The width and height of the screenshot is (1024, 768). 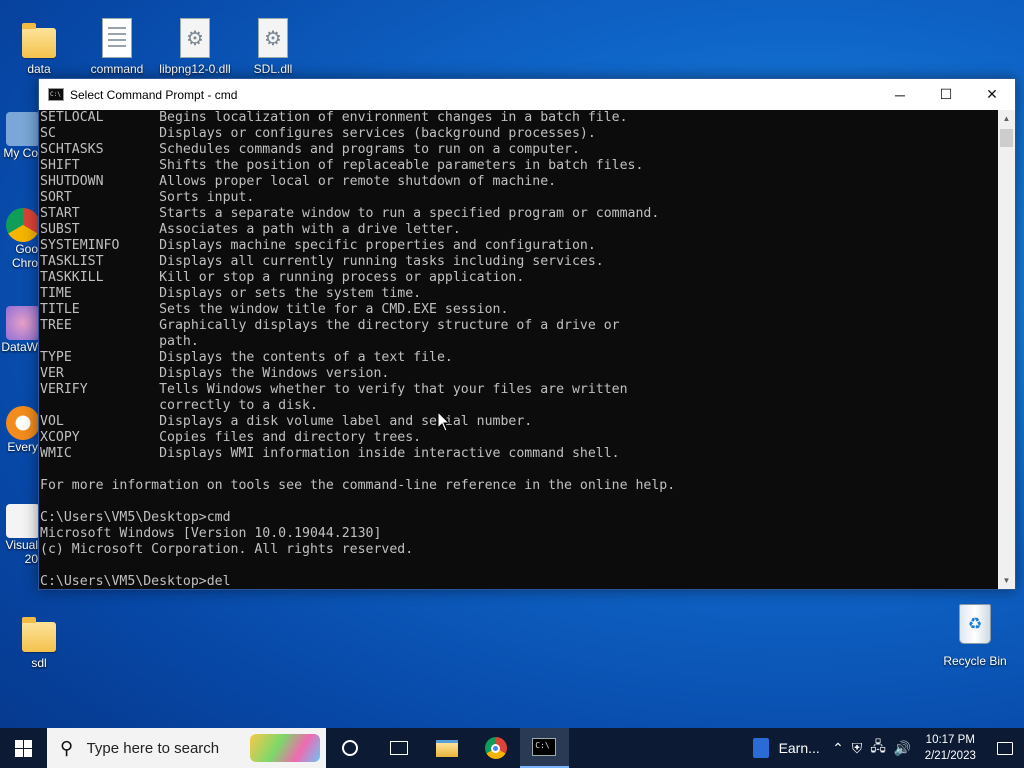 What do you see at coordinates (992, 94) in the screenshot?
I see `close-button: ✕` at bounding box center [992, 94].